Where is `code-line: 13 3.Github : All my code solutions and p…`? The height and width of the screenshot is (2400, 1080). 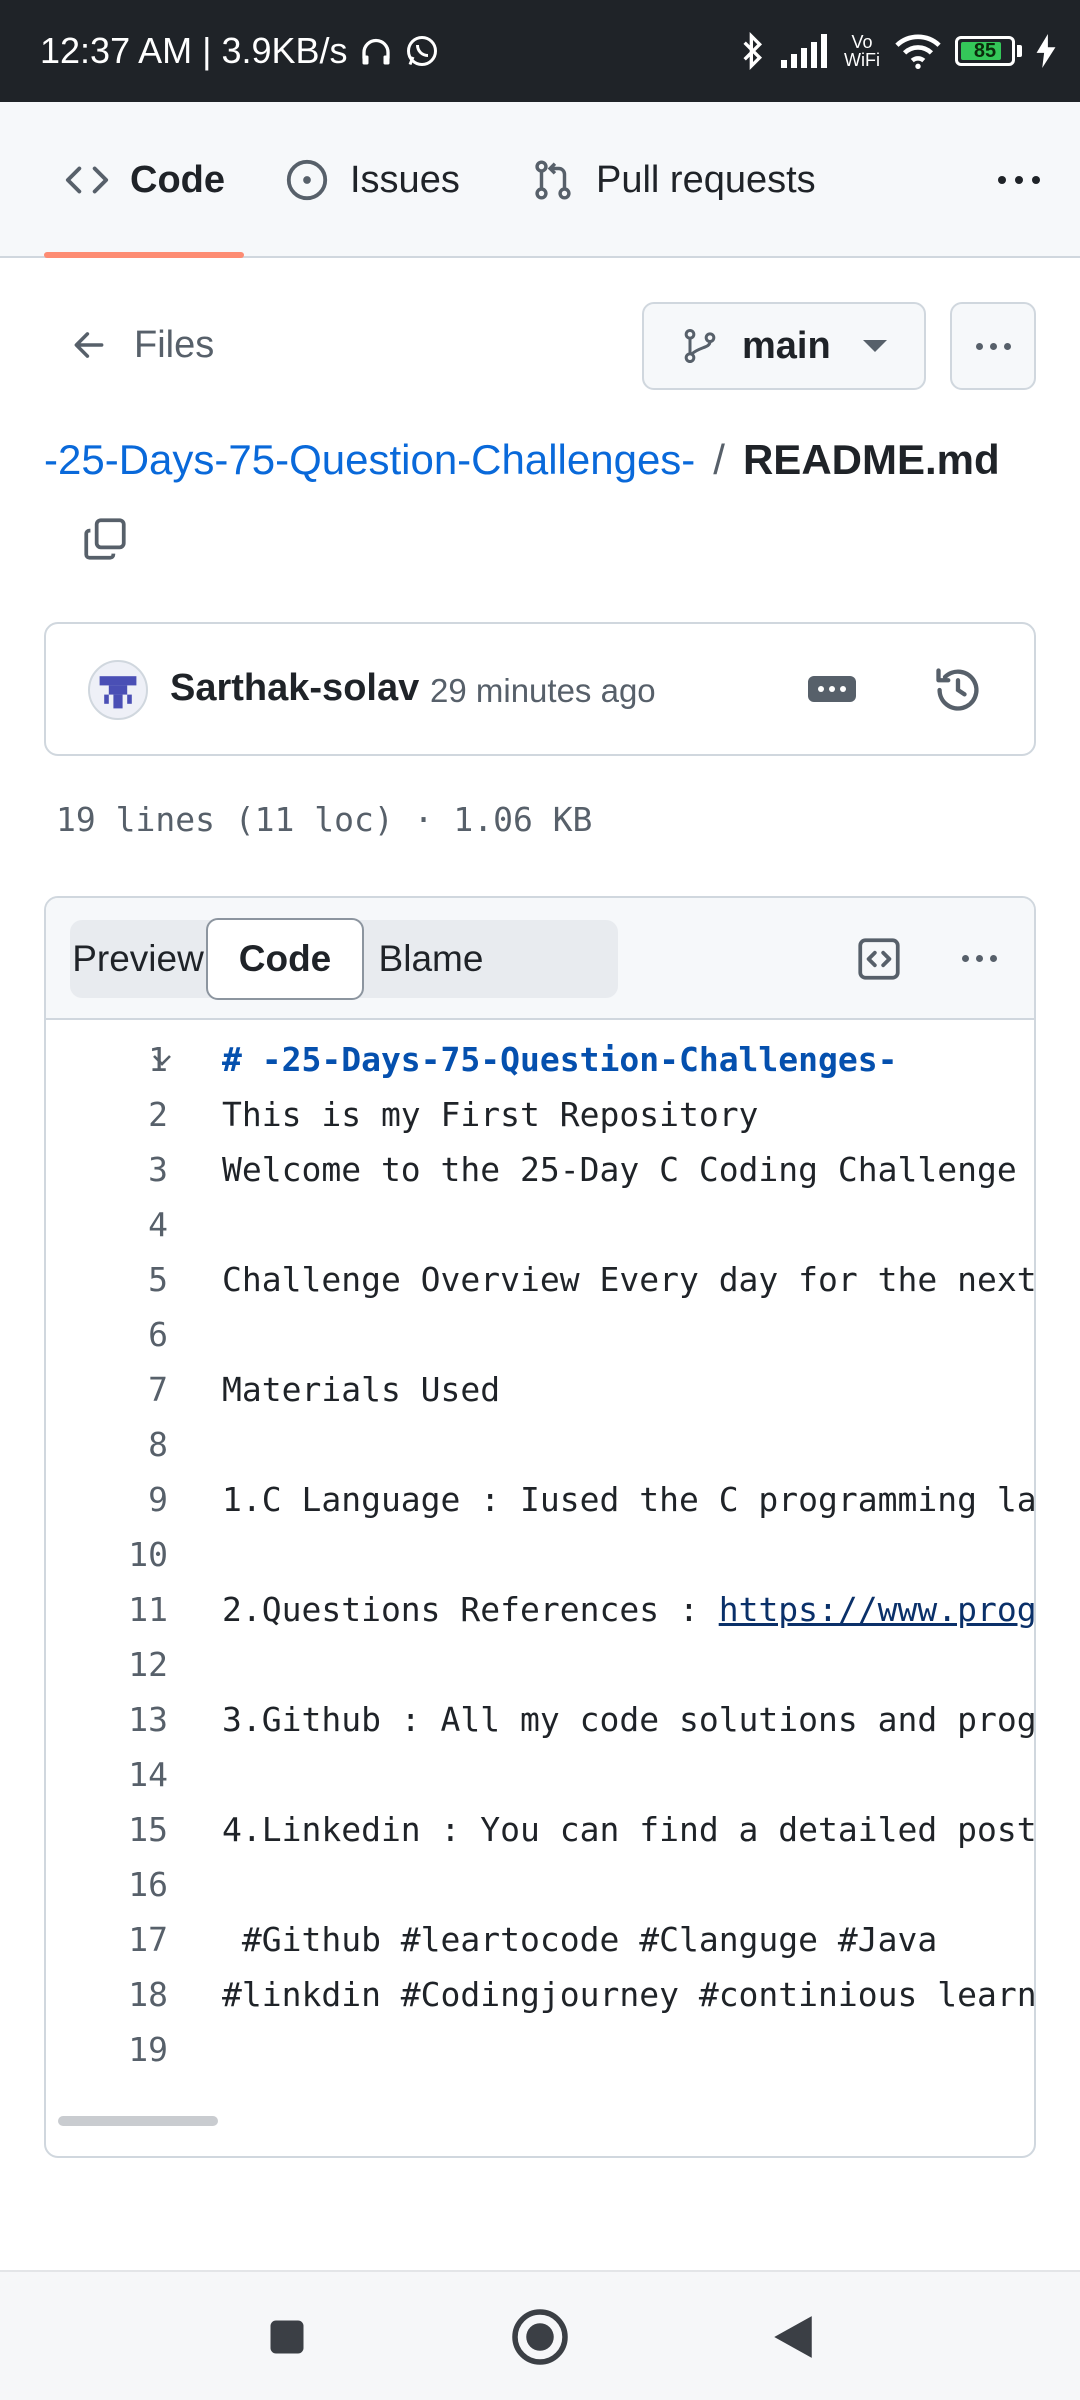 code-line: 13 3.Github : All my code solutions and p… is located at coordinates (541, 1719).